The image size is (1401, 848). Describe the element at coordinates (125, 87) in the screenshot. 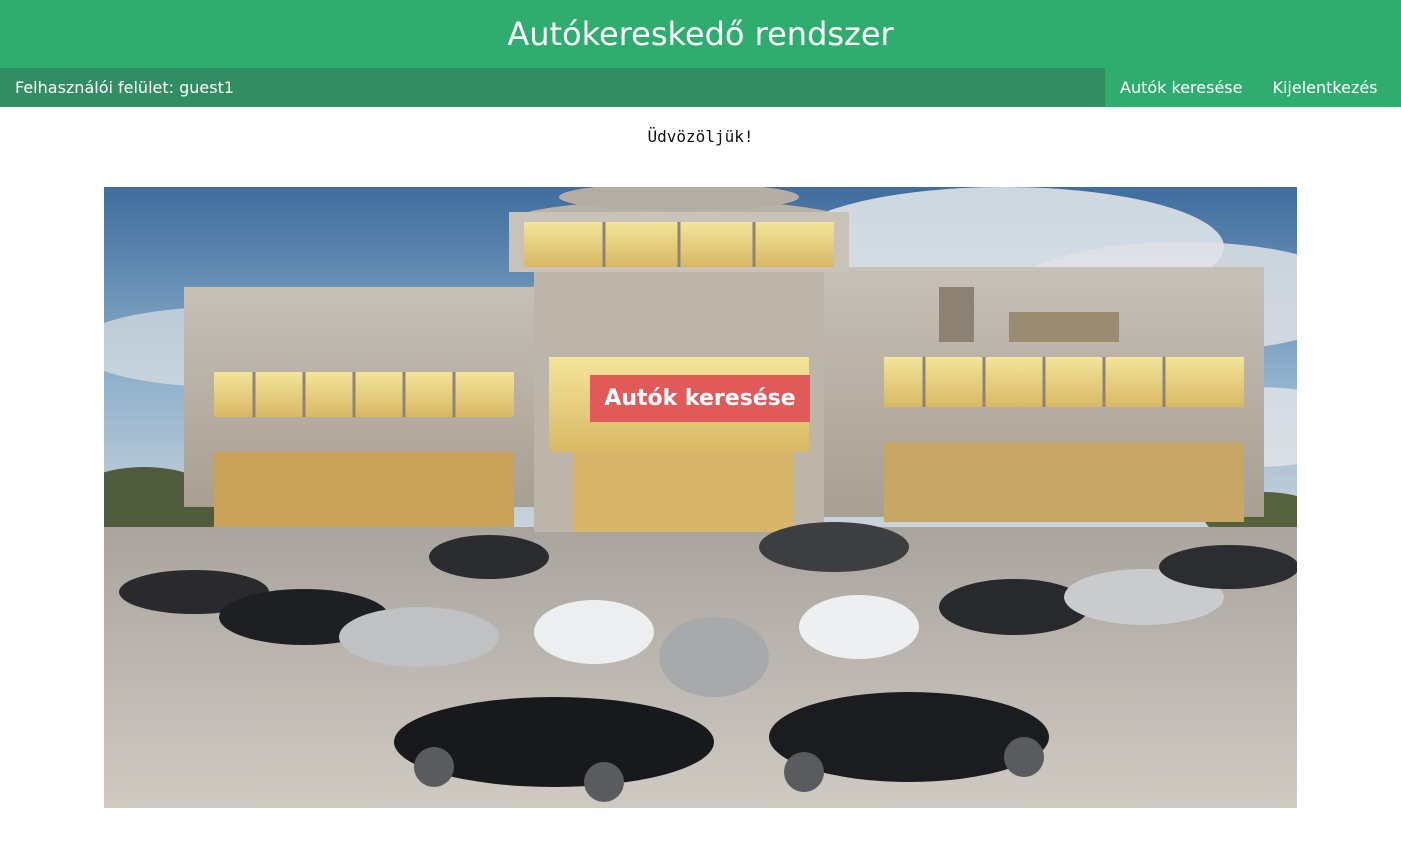

I see `user-label: Felhasználói felület: guest1` at that location.